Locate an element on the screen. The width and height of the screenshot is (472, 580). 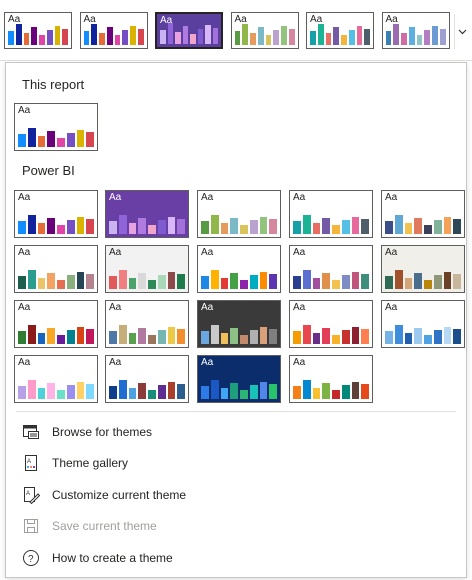
how-to-create-theme-menu-item: ? How to create a theme is located at coordinates (236, 558).